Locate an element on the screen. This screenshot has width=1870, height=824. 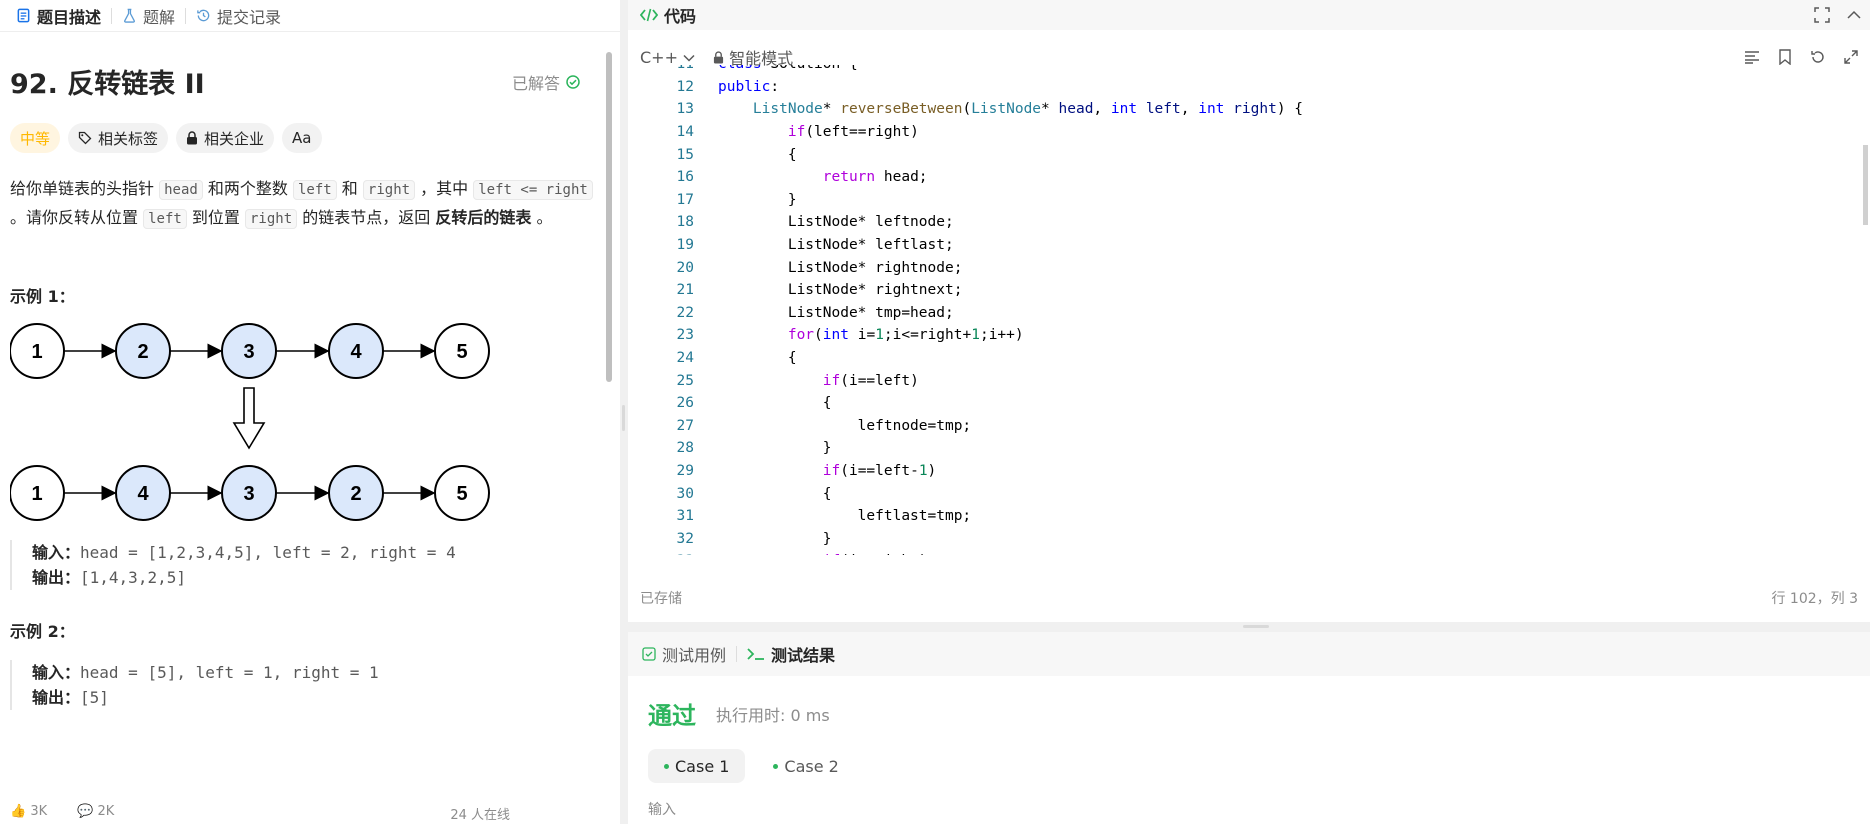
problem-footer: 👍 3K 💬 2K 24 人在线 is located at coordinates (310, 814).